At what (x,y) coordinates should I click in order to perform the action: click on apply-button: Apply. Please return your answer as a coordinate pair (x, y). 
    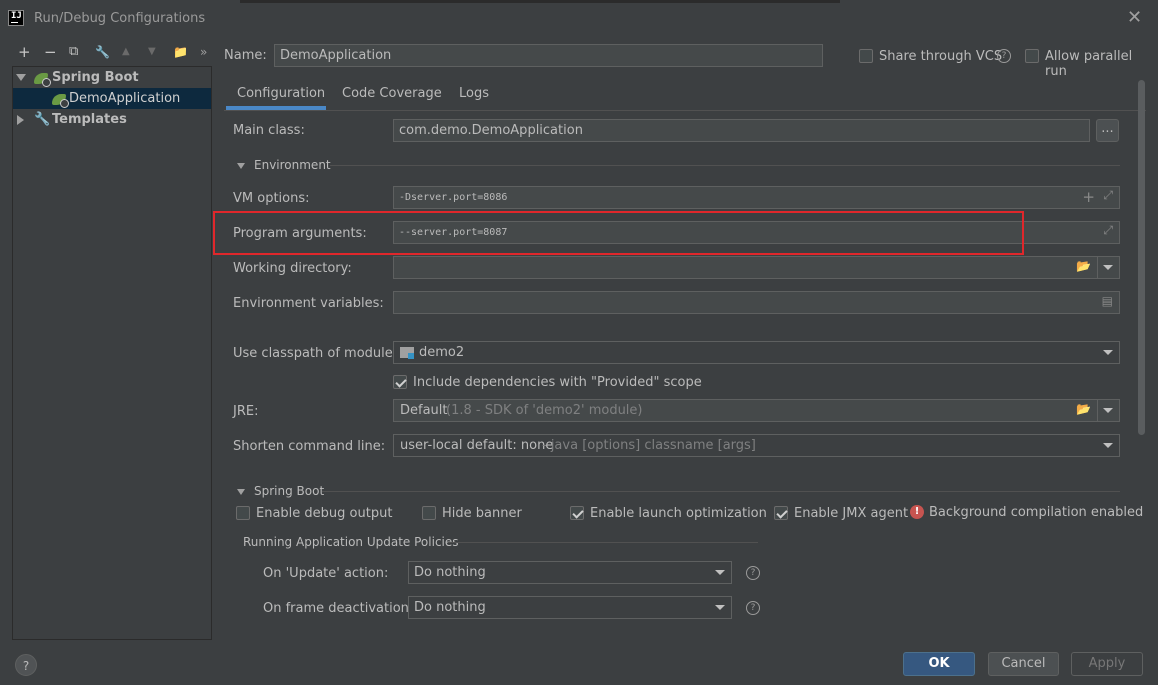
    Looking at the image, I should click on (1107, 664).